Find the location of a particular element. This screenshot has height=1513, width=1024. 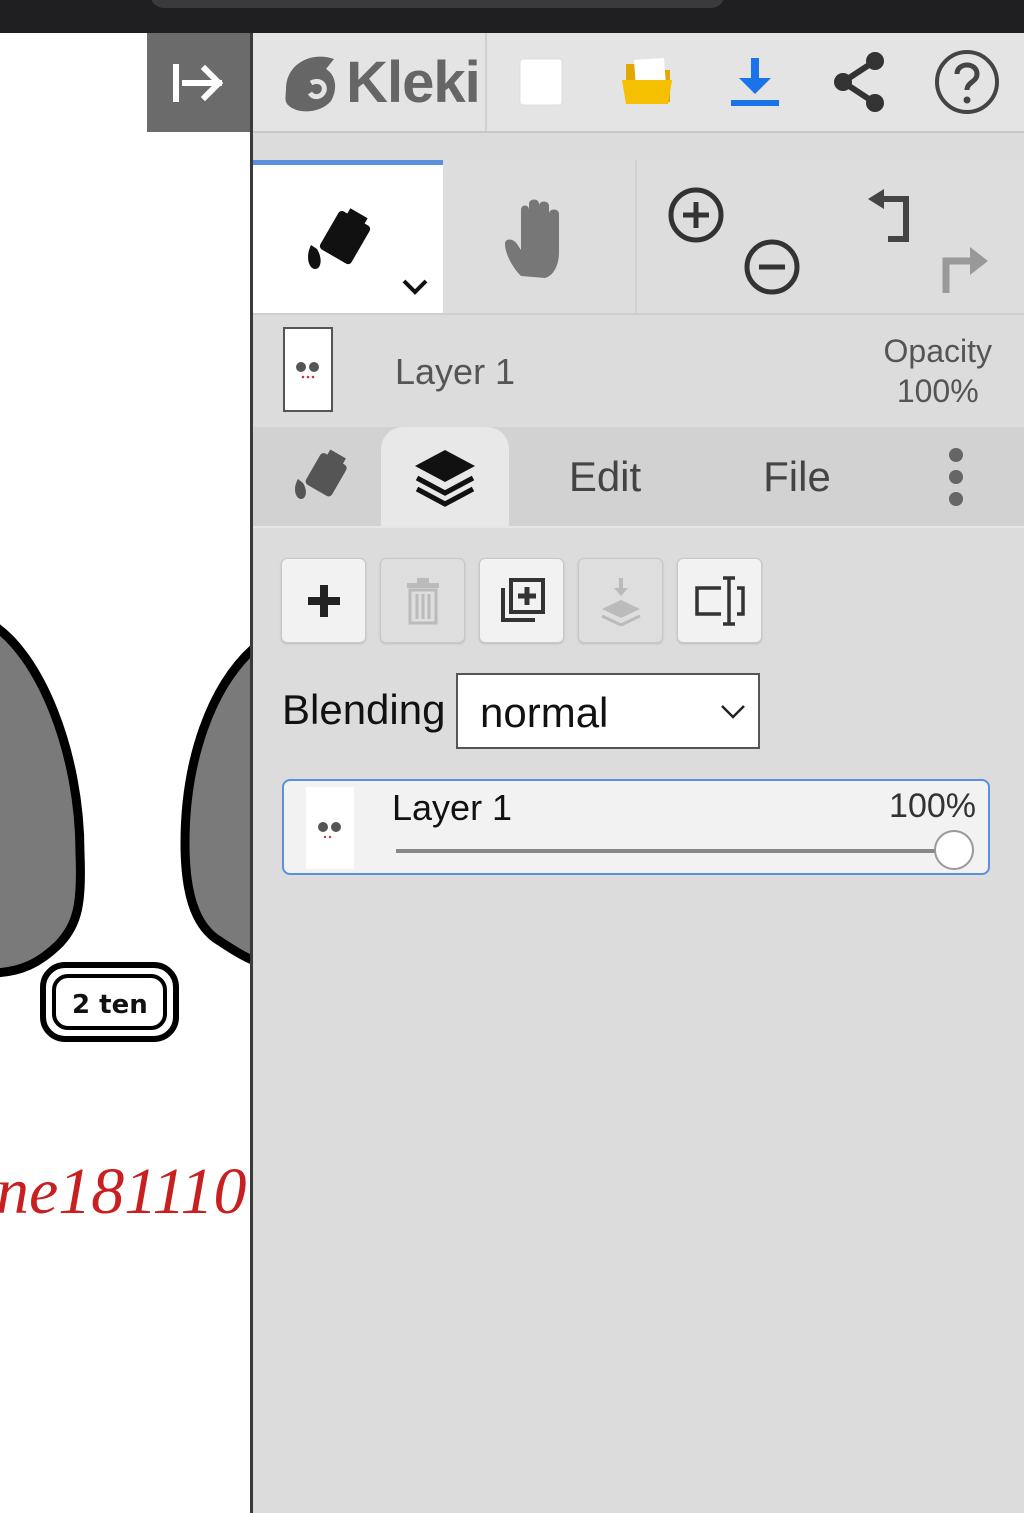

open-folder-icon is located at coordinates (647, 81).